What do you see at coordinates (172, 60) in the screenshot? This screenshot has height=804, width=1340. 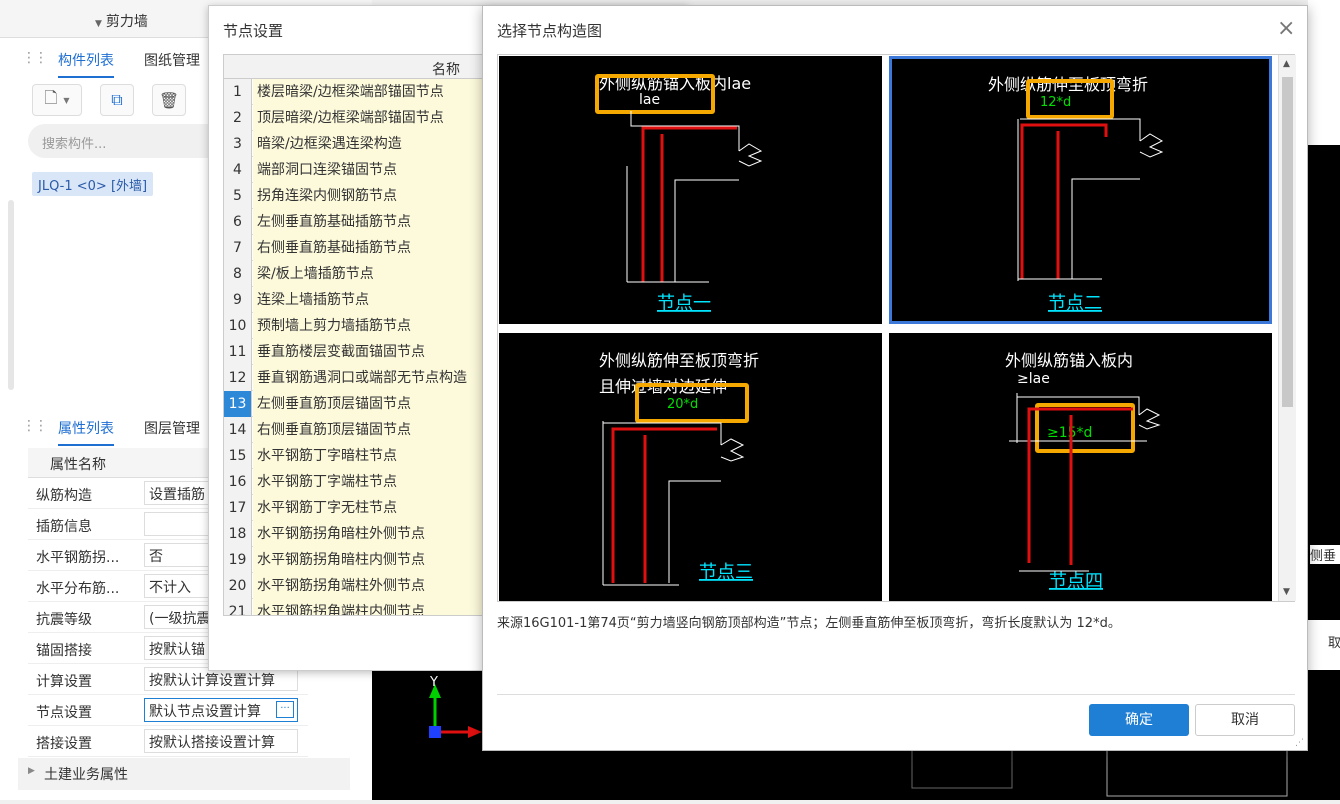 I see `tab-drawing-manager: 图纸管理` at bounding box center [172, 60].